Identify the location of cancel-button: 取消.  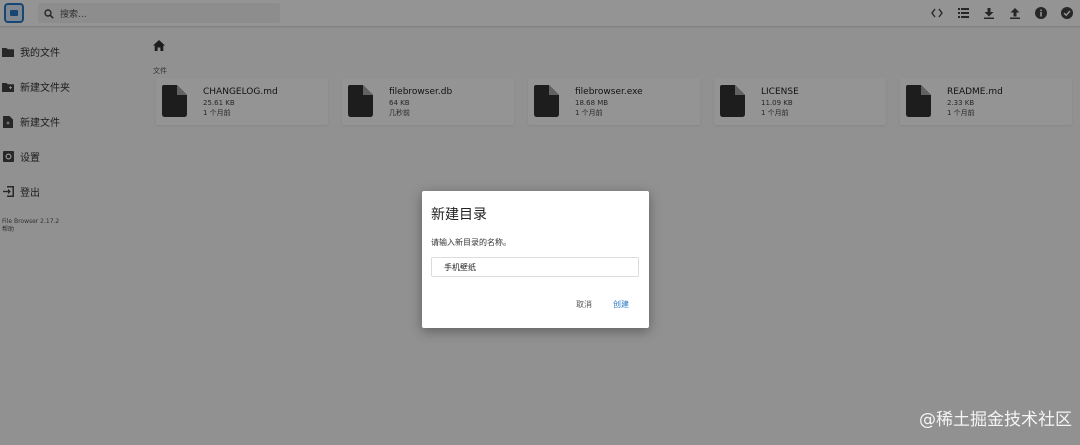
(584, 304).